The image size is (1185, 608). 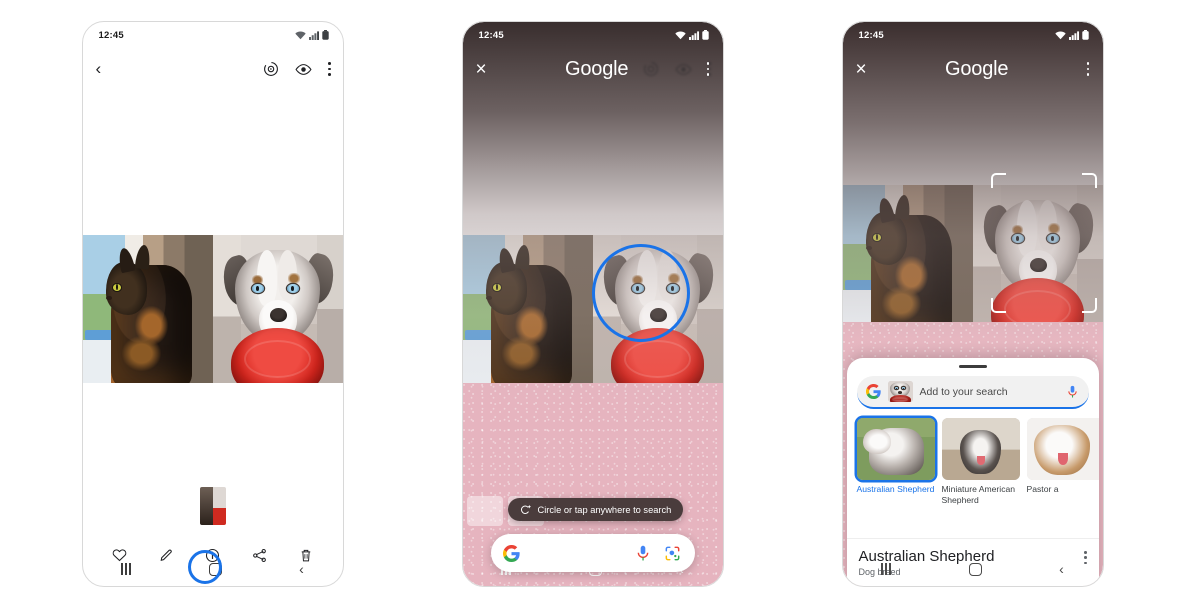 I want to click on add-to-search-bar: Add to your search, so click(x=972, y=392).